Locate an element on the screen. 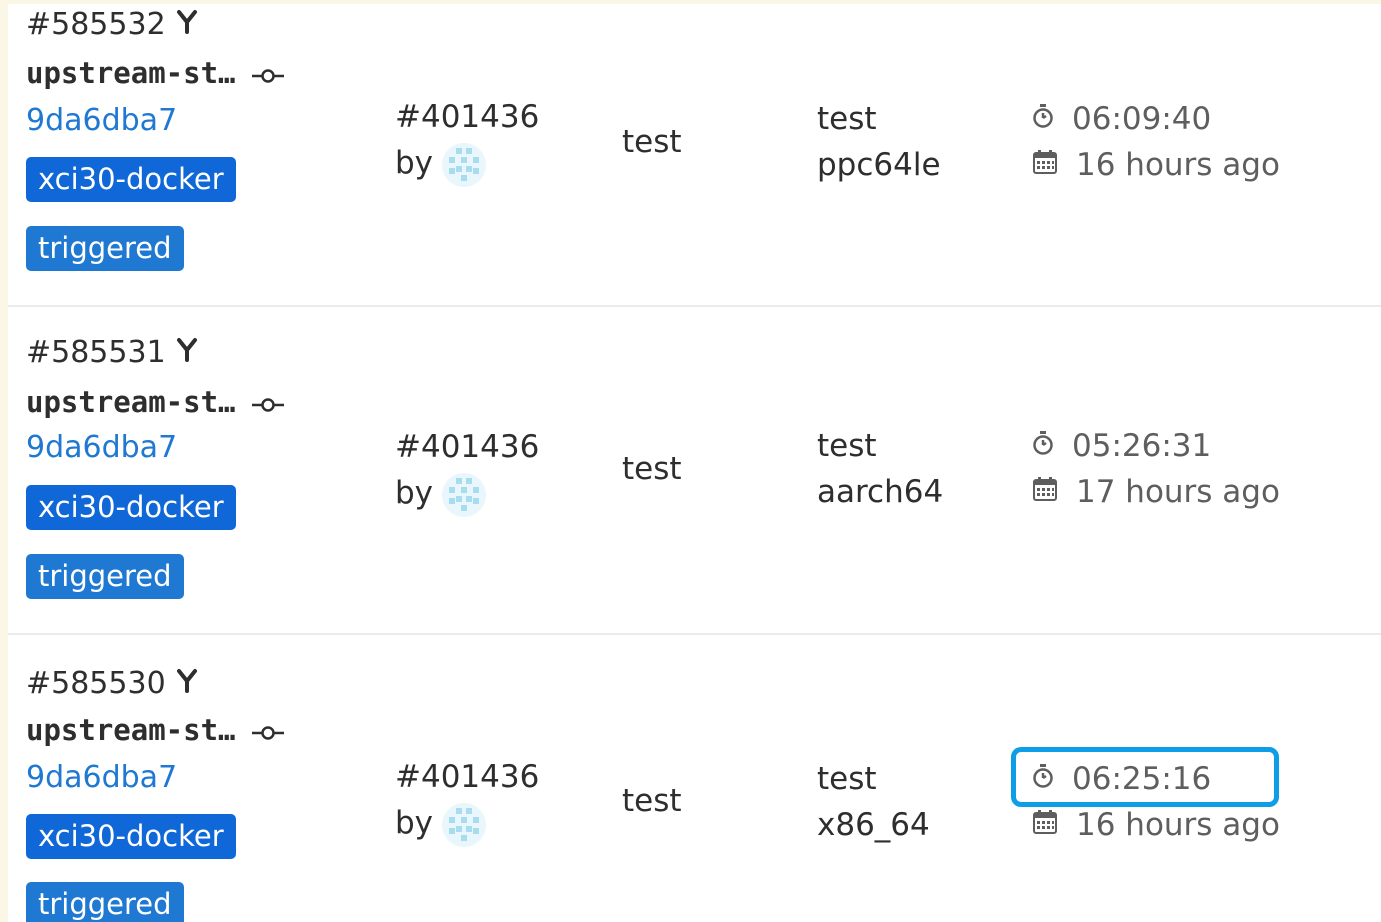  job-id: #585530 is located at coordinates (96, 683).